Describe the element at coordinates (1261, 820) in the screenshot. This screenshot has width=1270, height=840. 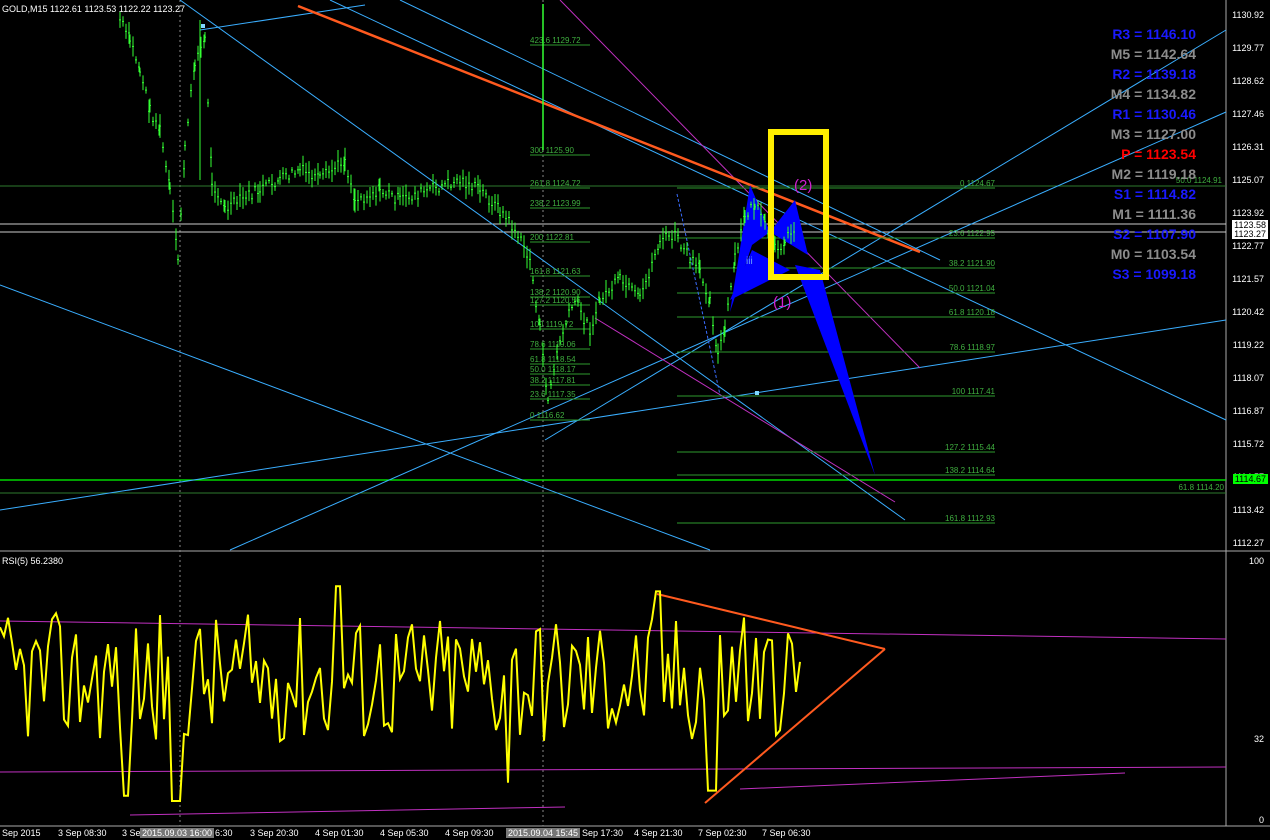
I see `rsi-tick: 0` at that location.